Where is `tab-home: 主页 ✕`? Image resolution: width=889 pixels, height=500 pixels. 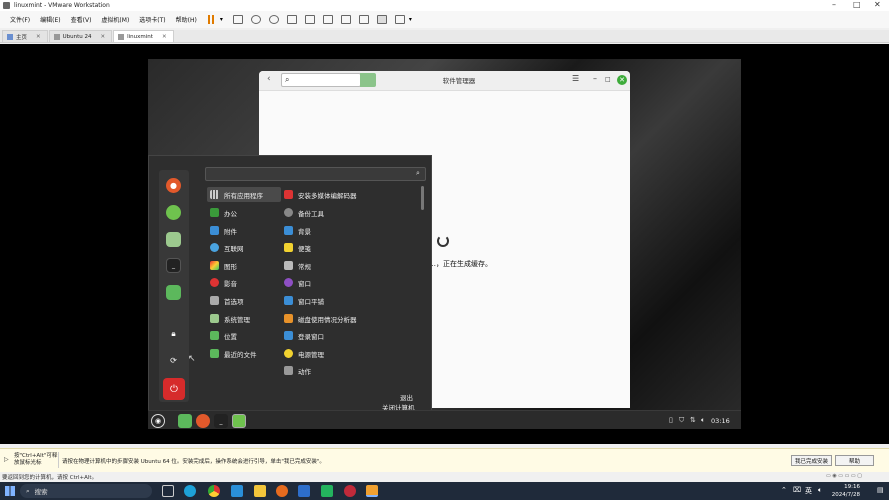
tab-home: 主页 ✕ is located at coordinates (25, 36).